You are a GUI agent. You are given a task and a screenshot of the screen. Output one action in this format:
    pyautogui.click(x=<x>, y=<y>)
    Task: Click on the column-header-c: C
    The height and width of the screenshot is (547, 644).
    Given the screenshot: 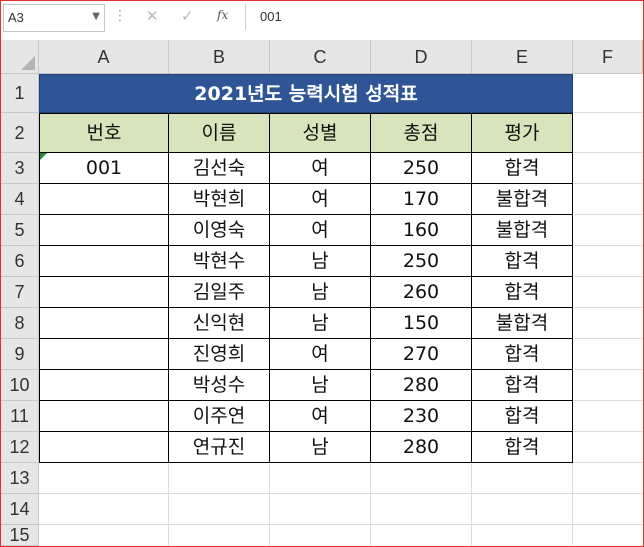 What is the action you would take?
    pyautogui.click(x=320, y=57)
    